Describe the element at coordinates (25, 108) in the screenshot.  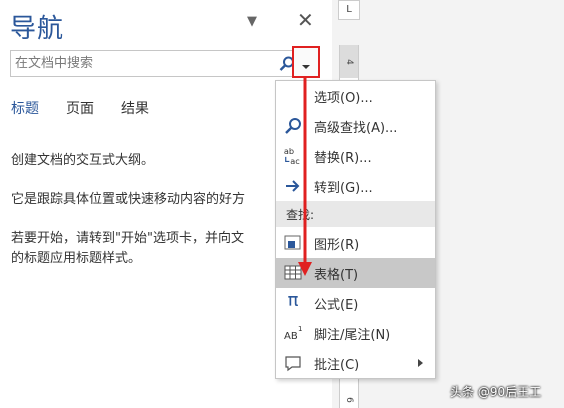
I see `tab-headings: 标题` at that location.